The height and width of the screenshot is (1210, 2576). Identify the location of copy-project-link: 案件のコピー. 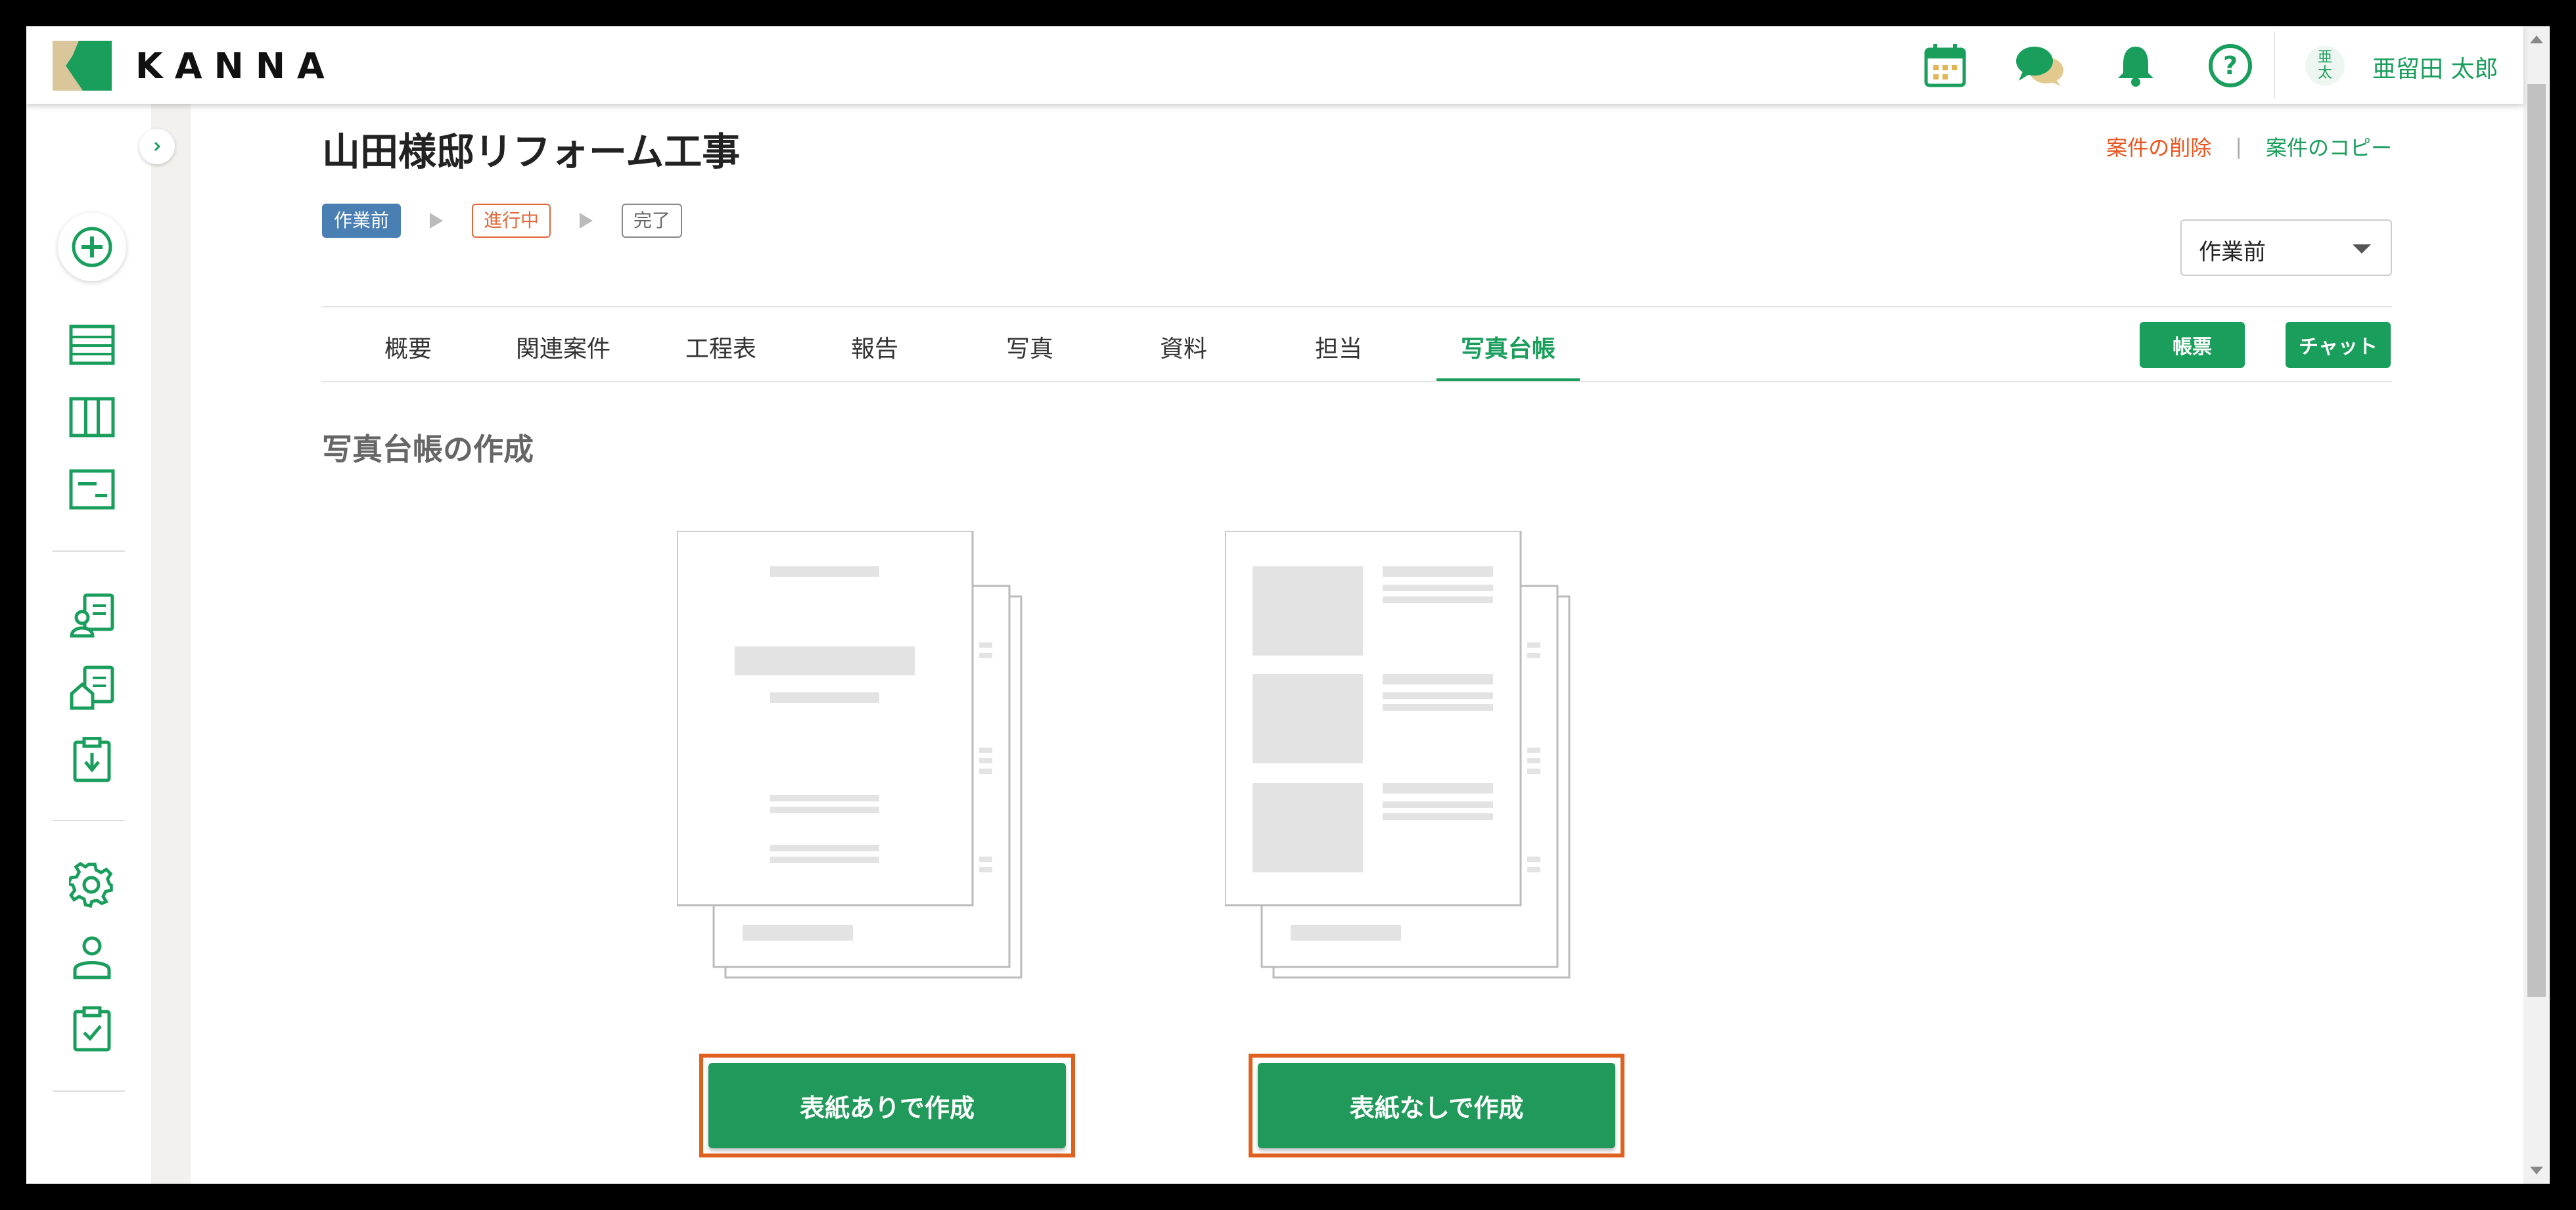
(2329, 146).